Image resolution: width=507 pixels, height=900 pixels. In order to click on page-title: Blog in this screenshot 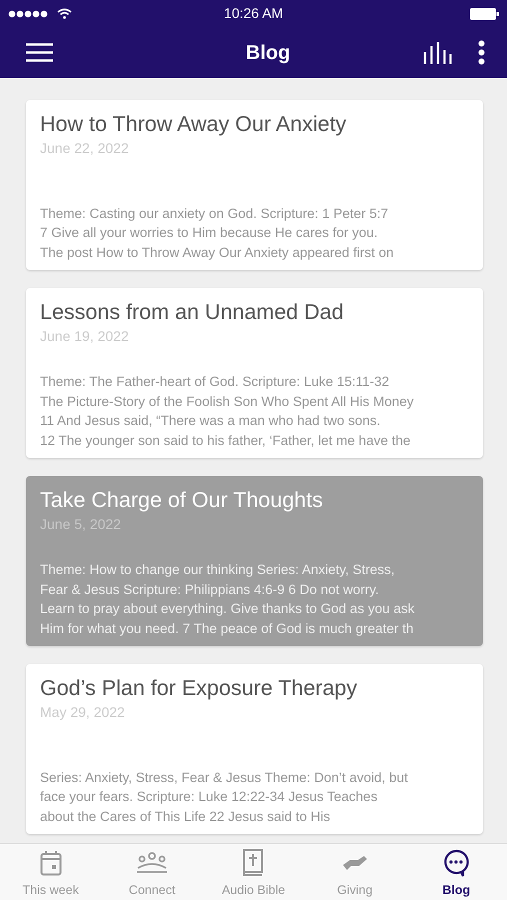, I will do `click(268, 53)`.